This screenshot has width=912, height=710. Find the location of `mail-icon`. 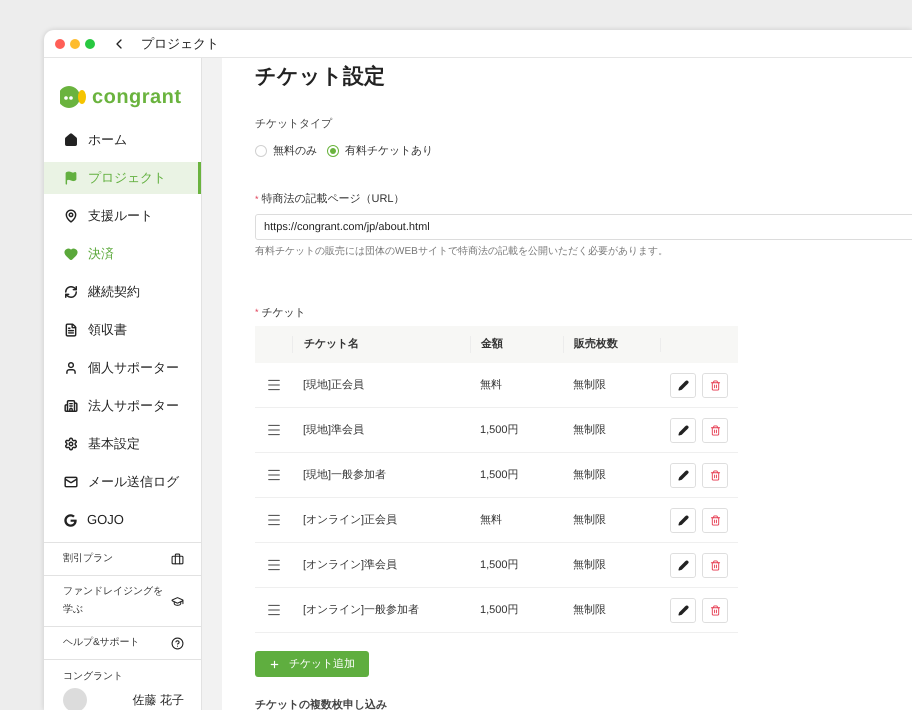

mail-icon is located at coordinates (71, 482).